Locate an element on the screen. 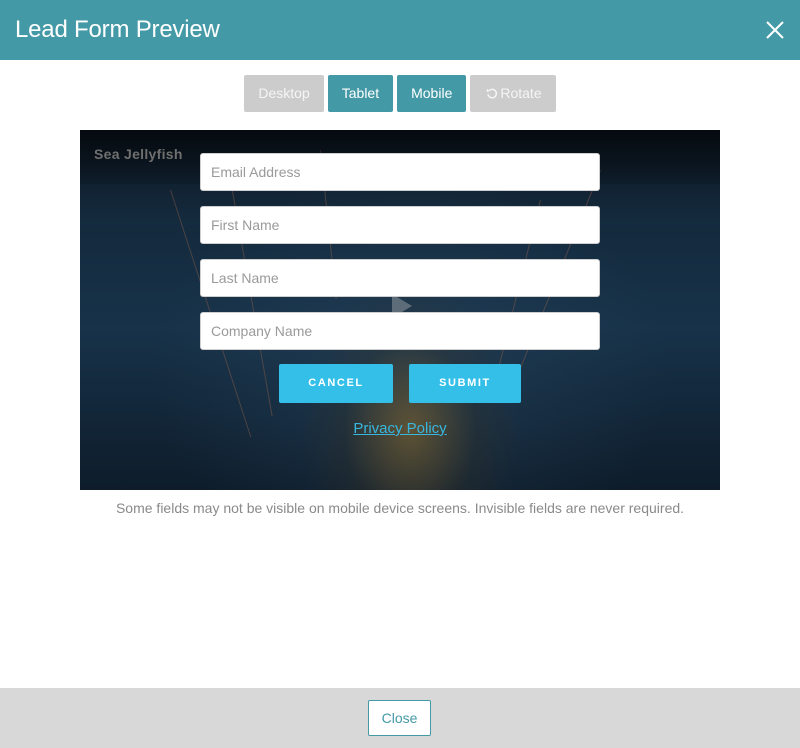  cancel-button: CANCEL is located at coordinates (336, 383).